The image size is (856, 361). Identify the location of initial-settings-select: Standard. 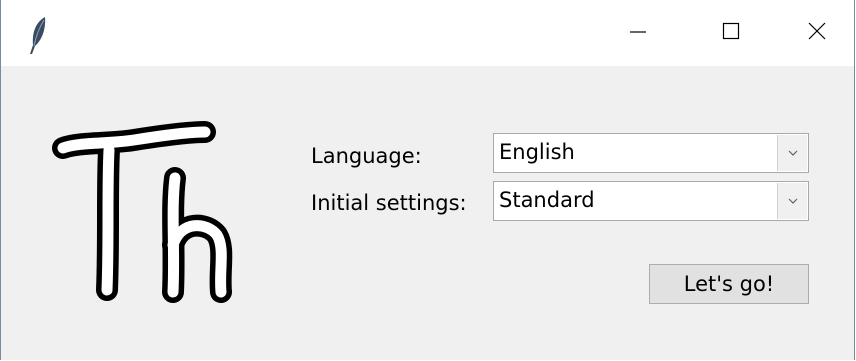
(651, 201).